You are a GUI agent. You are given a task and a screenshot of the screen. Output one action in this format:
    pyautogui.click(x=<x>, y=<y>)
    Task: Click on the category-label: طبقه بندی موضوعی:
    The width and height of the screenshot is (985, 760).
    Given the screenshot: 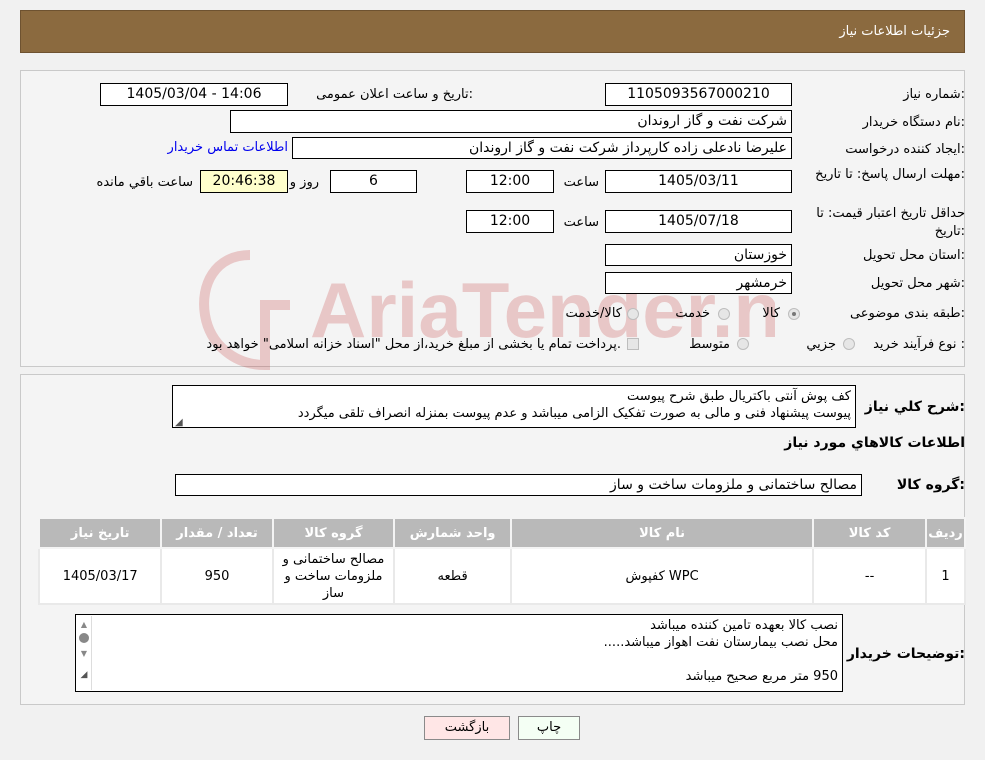 What is the action you would take?
    pyautogui.click(x=907, y=313)
    